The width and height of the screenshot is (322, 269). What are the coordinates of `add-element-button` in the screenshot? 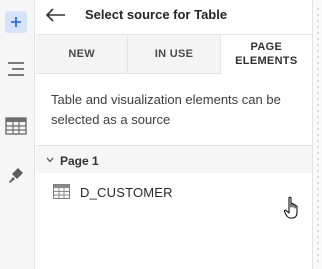 It's located at (16, 22).